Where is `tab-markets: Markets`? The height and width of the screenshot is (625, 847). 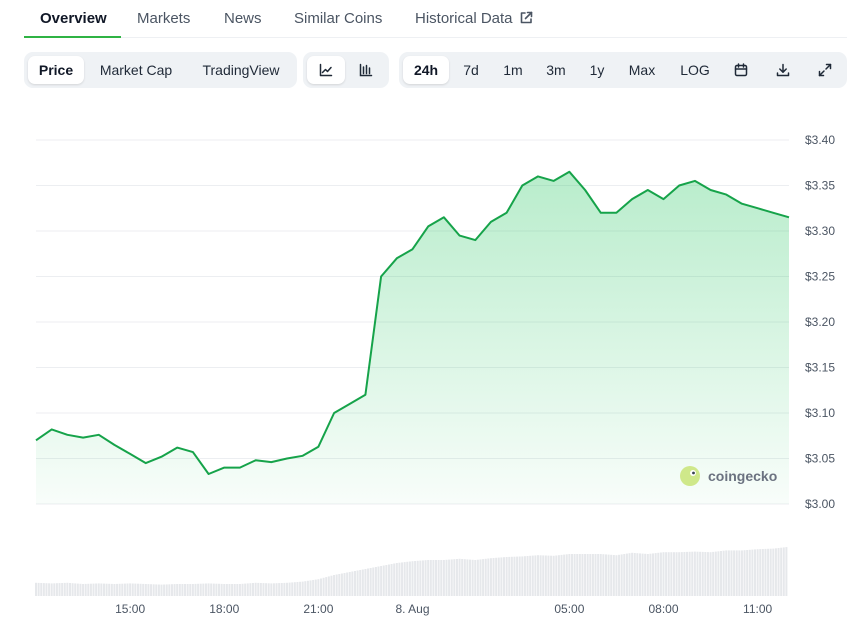 tab-markets: Markets is located at coordinates (163, 18).